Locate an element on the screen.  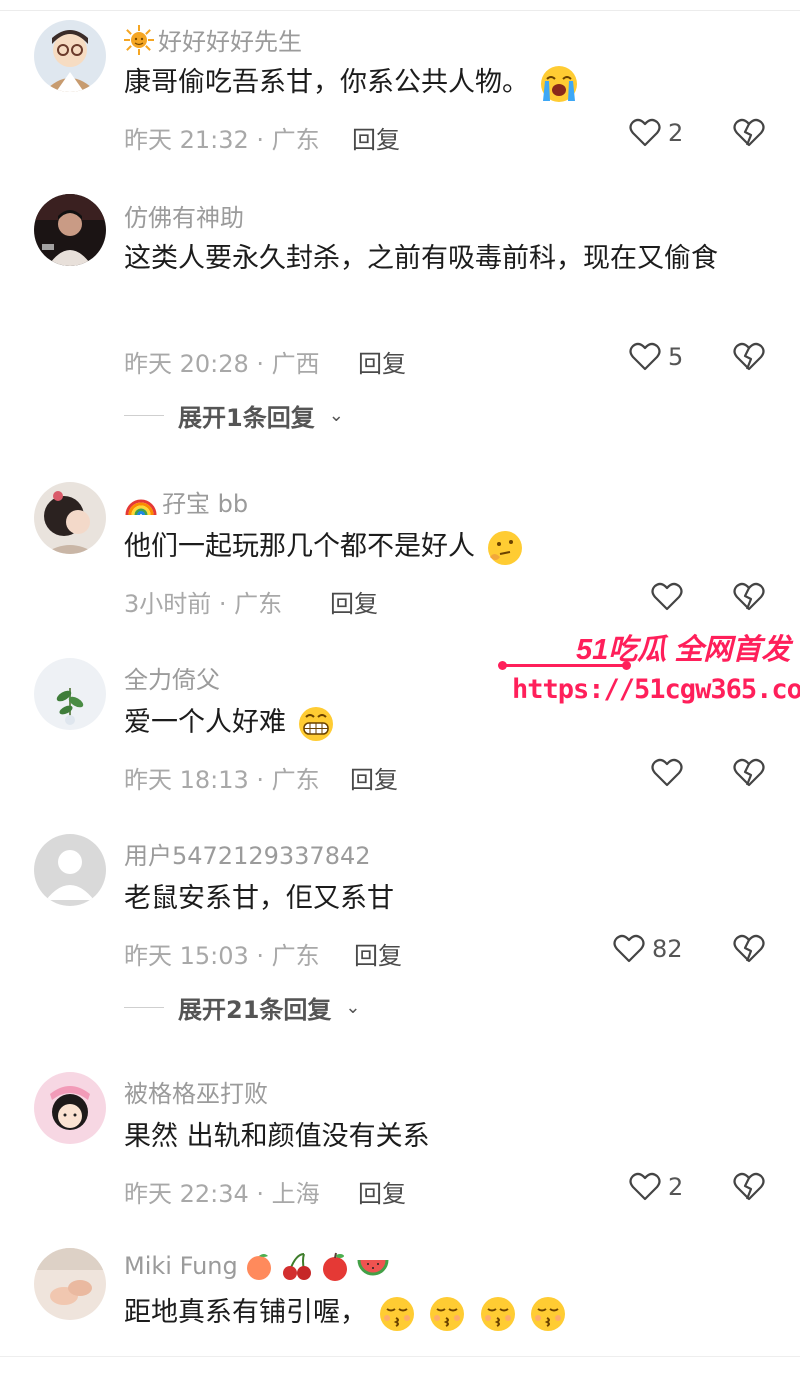
rainbow-icon is located at coordinates (141, 502).